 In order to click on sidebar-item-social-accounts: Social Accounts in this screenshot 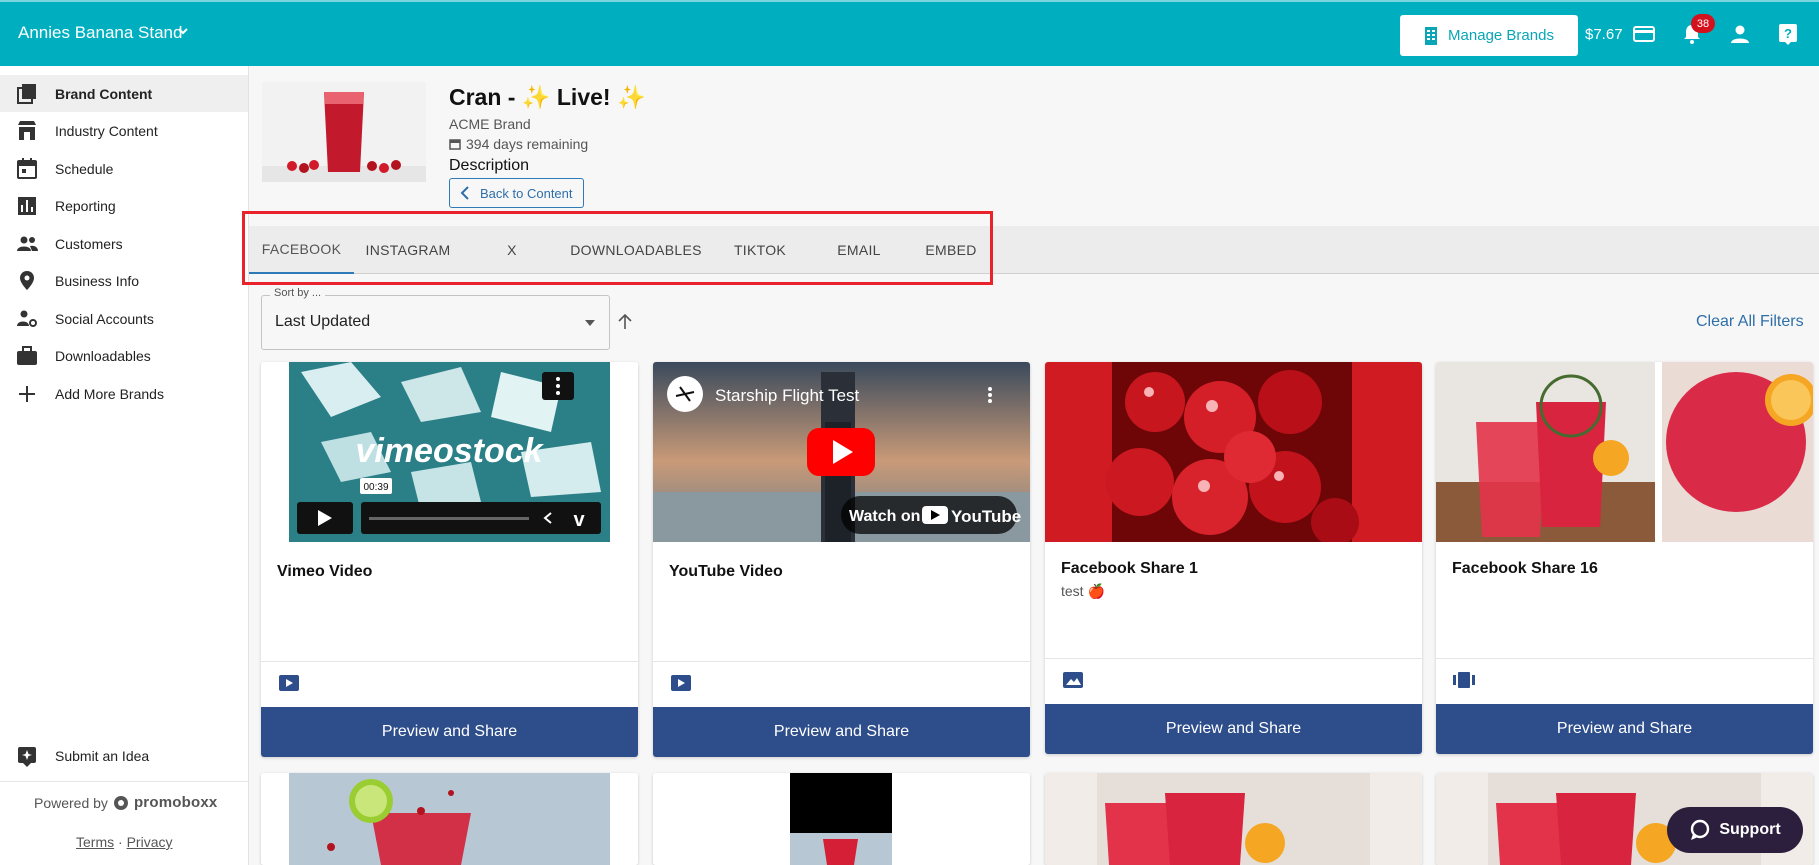, I will do `click(124, 318)`.